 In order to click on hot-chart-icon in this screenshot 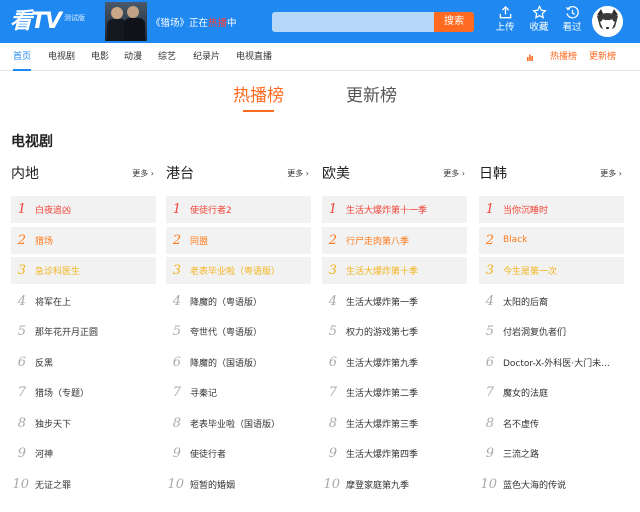, I will do `click(530, 57)`.